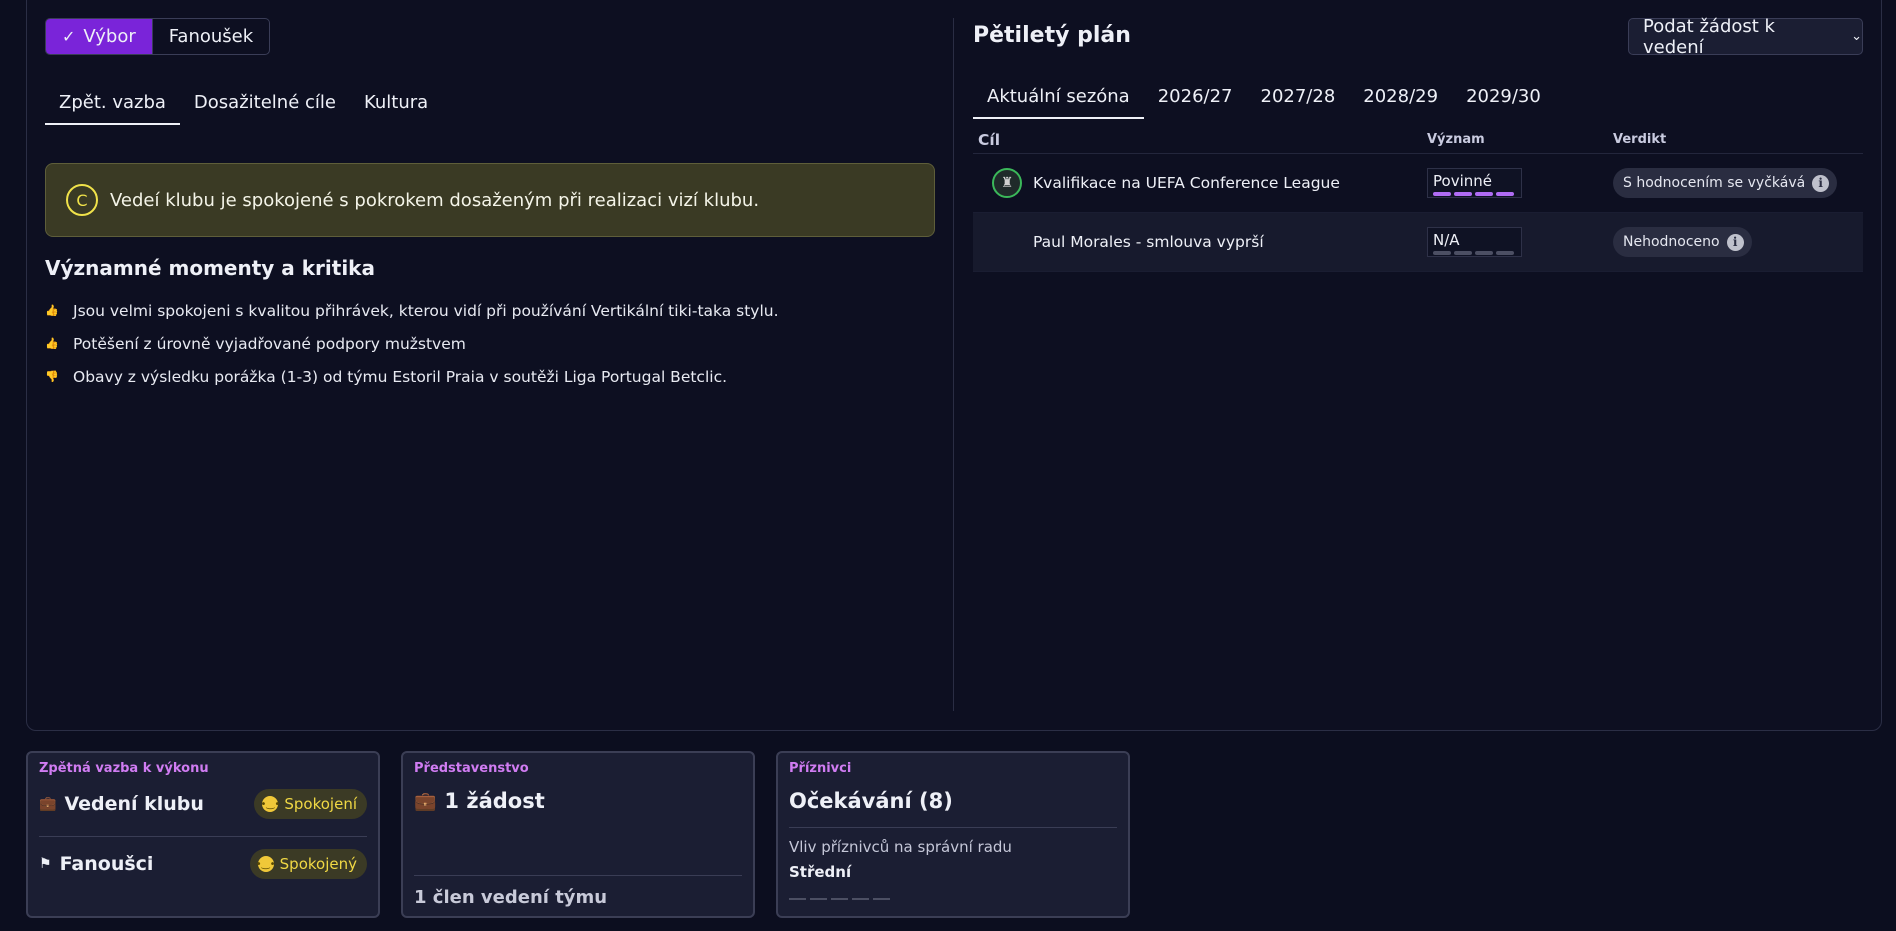 This screenshot has width=1896, height=931. What do you see at coordinates (112, 108) in the screenshot?
I see `tab-feedback: Zpět. vazba` at bounding box center [112, 108].